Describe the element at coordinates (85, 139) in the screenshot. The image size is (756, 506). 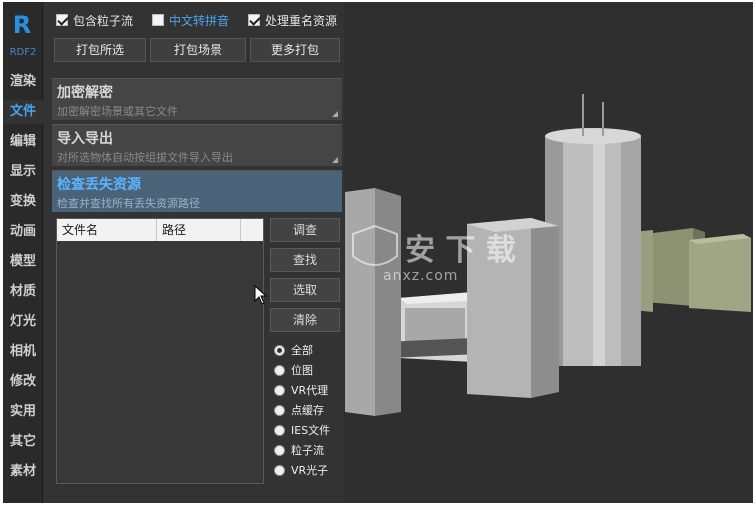
I see `section-import-export-title: 导入导出` at that location.